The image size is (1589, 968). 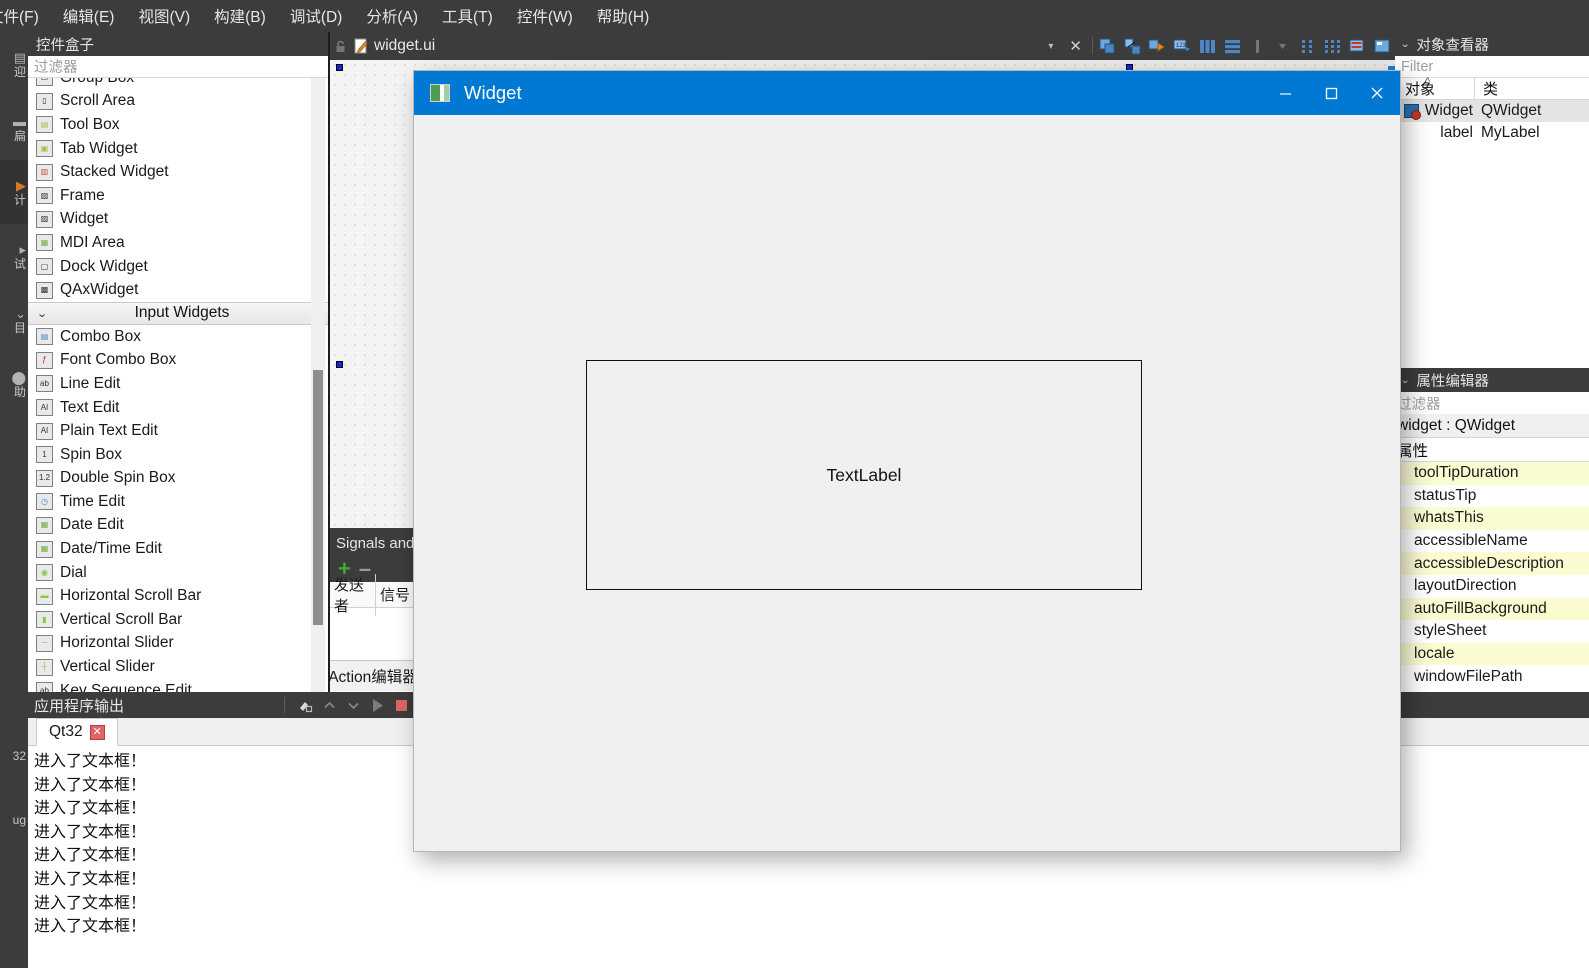 What do you see at coordinates (1207, 46) in the screenshot?
I see `layout-horizontally-icon` at bounding box center [1207, 46].